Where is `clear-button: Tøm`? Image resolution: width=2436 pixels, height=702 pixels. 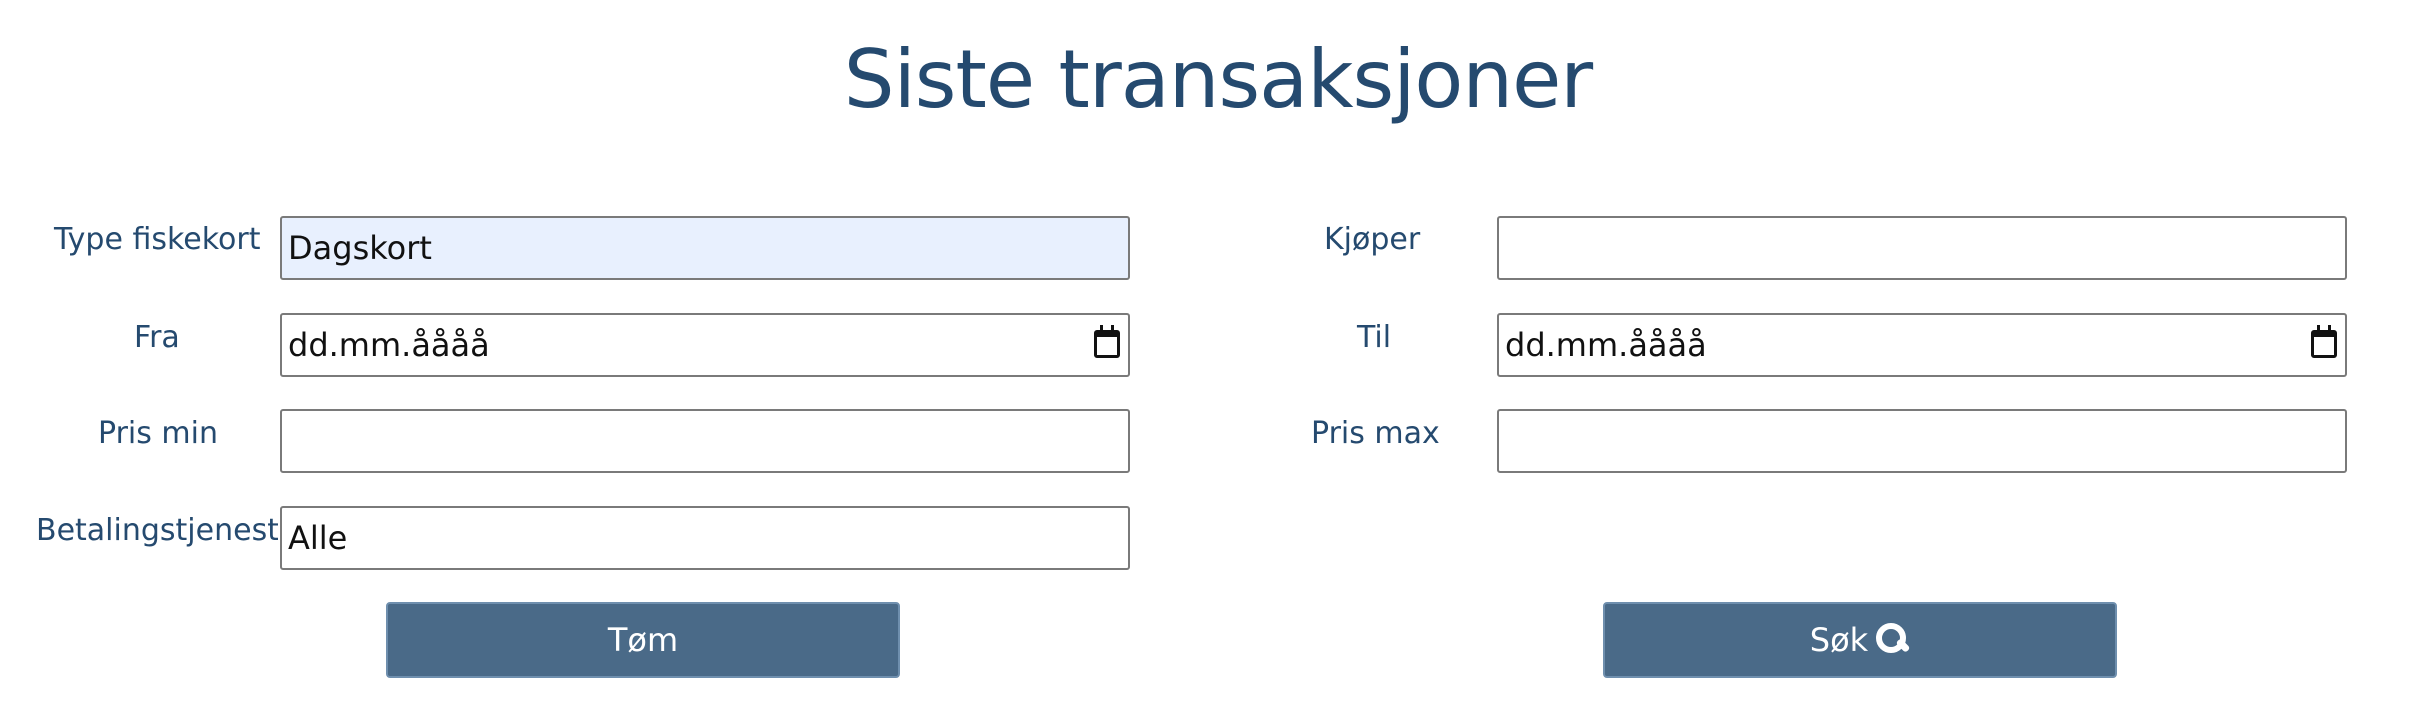 clear-button: Tøm is located at coordinates (643, 640).